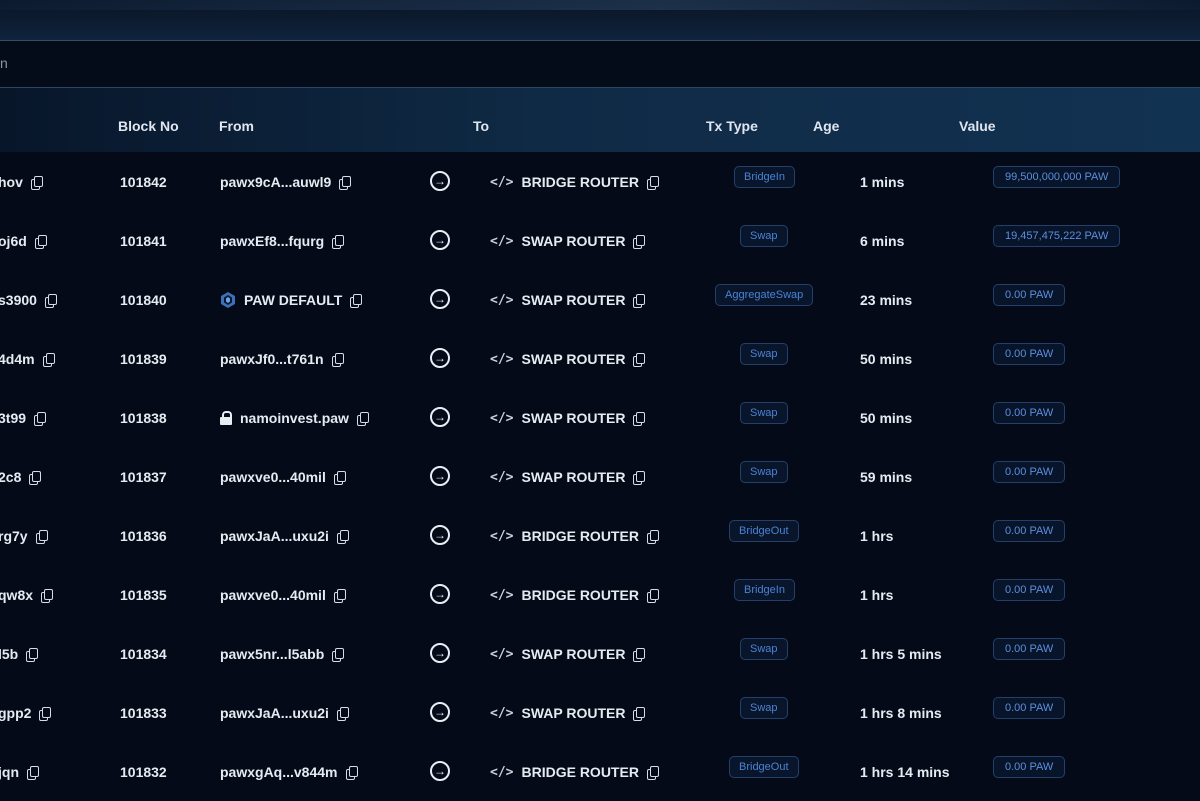 This screenshot has width=1200, height=801. I want to click on from-address-cell: pawx9cA...auwl9, so click(286, 182).